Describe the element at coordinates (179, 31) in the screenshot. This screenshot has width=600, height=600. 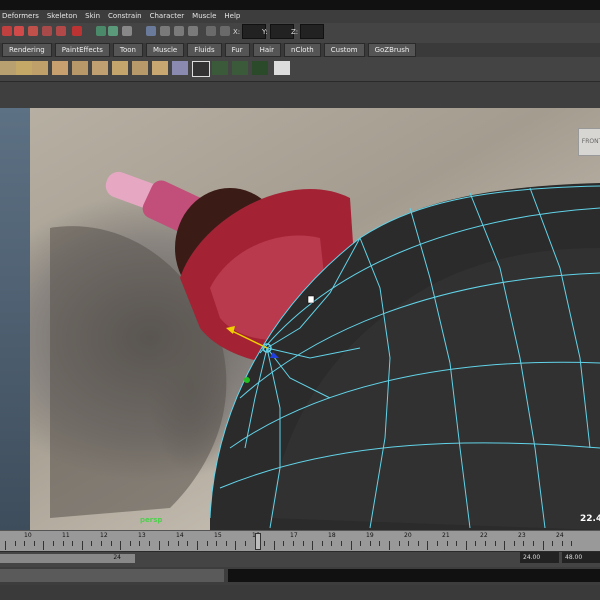
I see `ipr-icon` at that location.